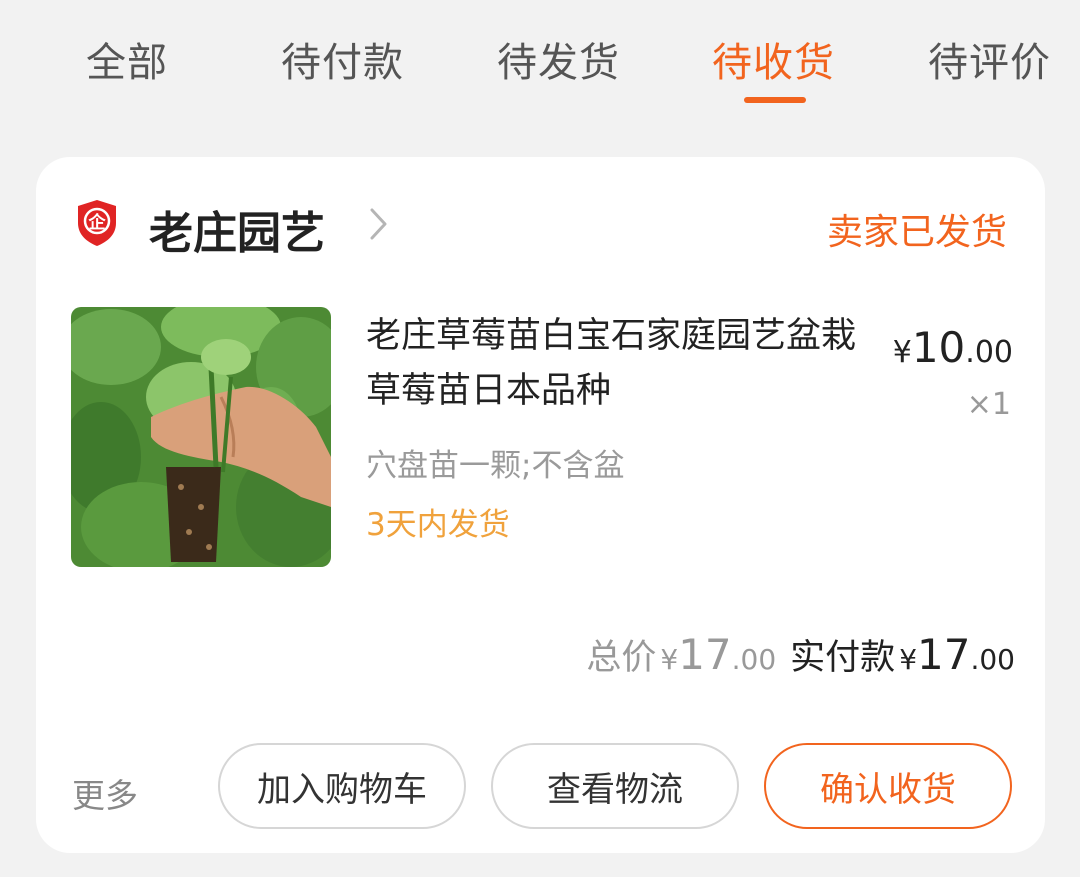 This screenshot has height=877, width=1080. What do you see at coordinates (342, 59) in the screenshot?
I see `tab-pending-payment: 待付款` at bounding box center [342, 59].